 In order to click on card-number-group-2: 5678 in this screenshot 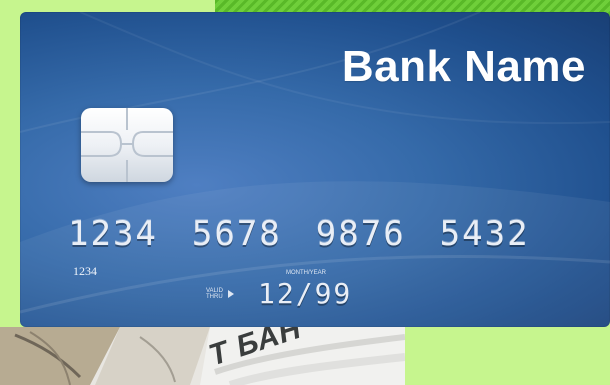, I will do `click(236, 234)`.